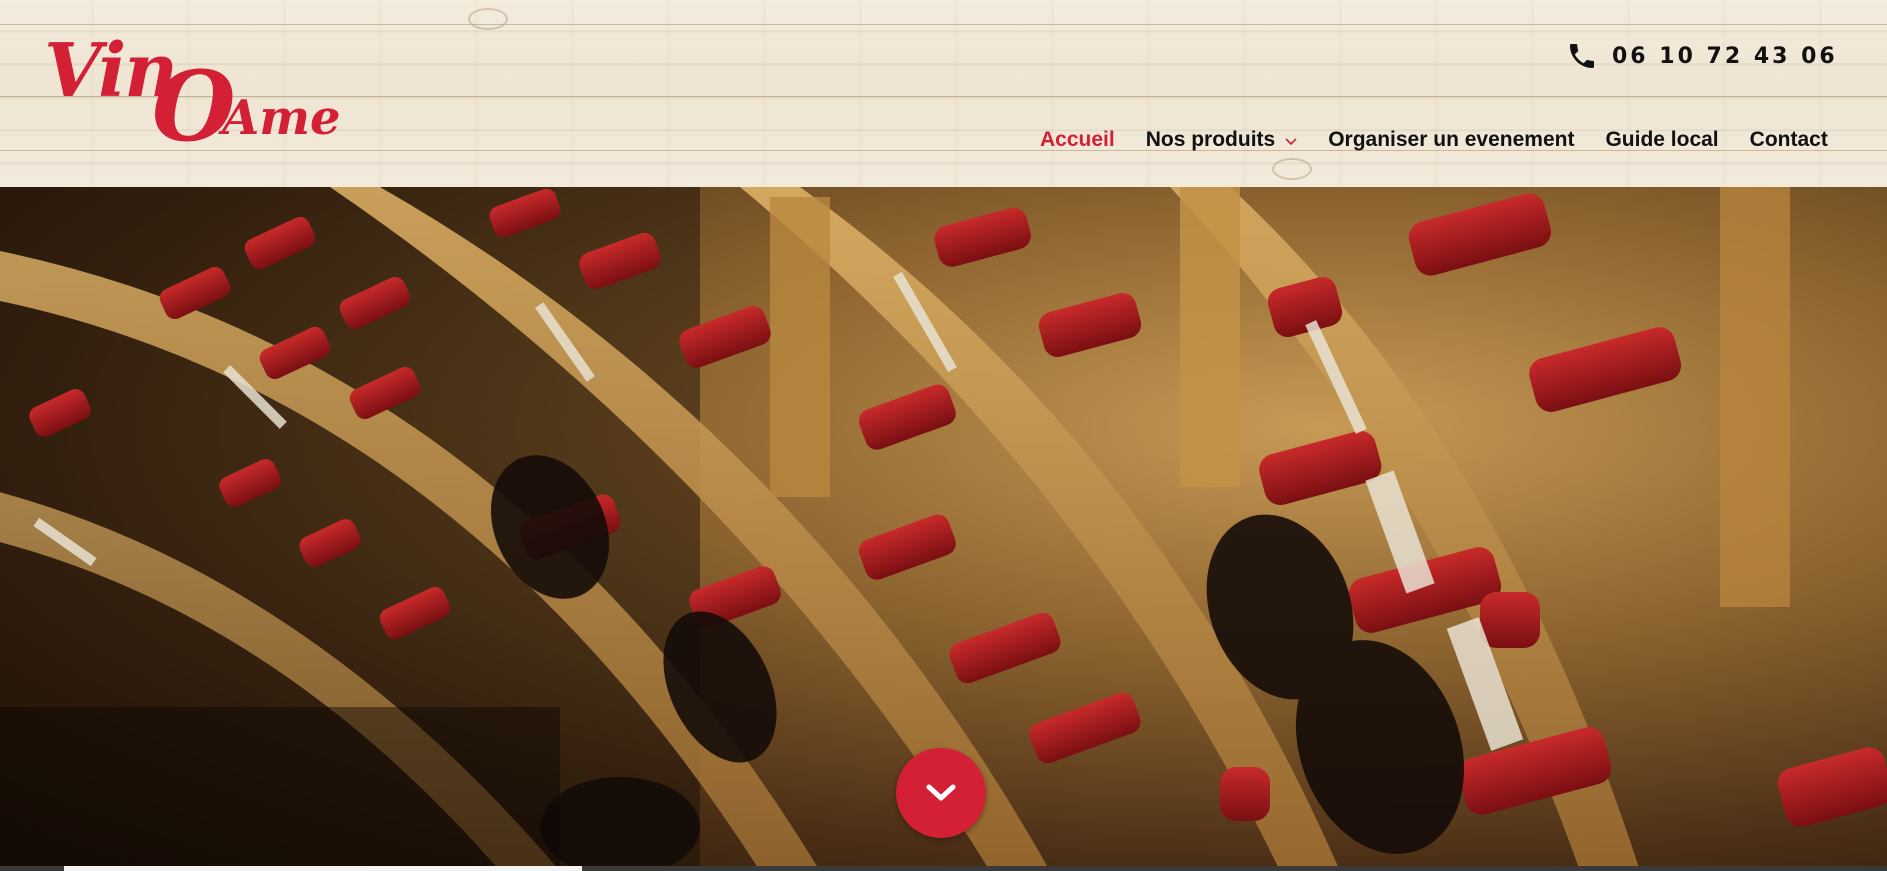  I want to click on site-logo: Vin O Ame, so click(192, 95).